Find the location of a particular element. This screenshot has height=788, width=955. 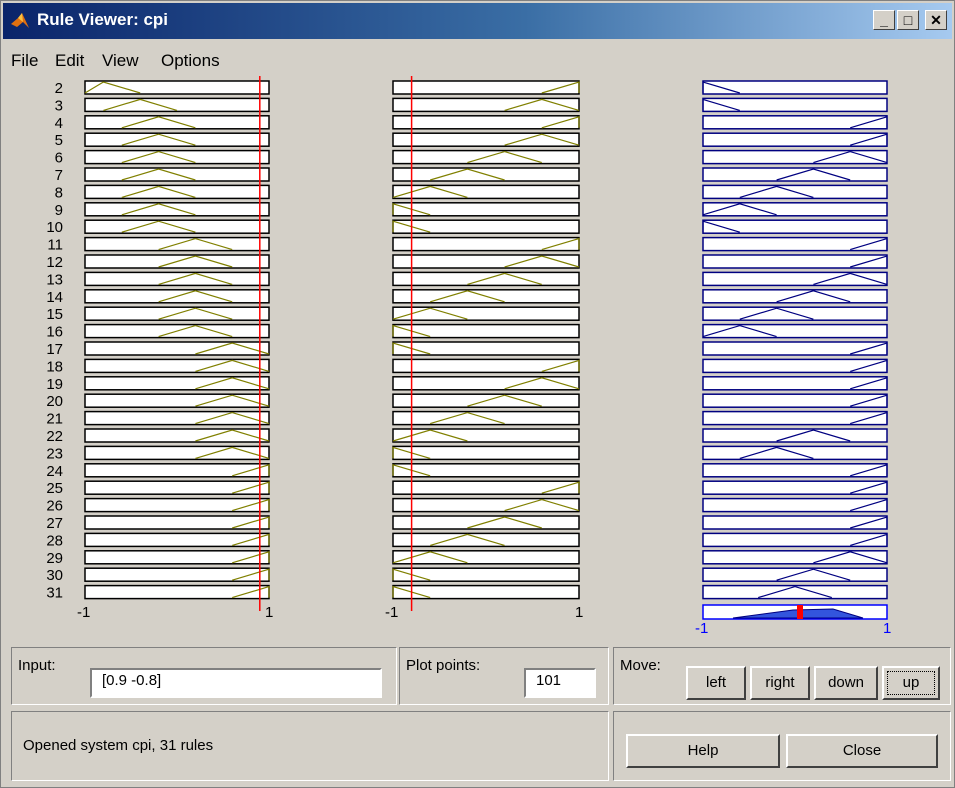

plot-points-panel: Plot points: 101 is located at coordinates (504, 676).